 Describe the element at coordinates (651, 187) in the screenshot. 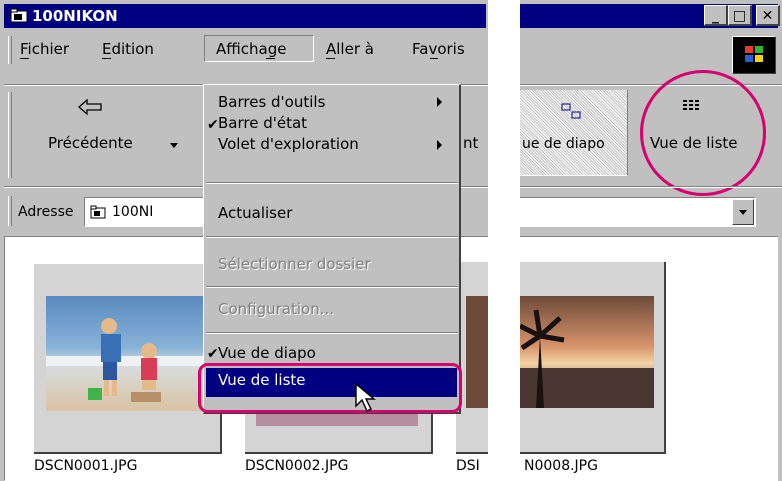

I see `separator` at that location.